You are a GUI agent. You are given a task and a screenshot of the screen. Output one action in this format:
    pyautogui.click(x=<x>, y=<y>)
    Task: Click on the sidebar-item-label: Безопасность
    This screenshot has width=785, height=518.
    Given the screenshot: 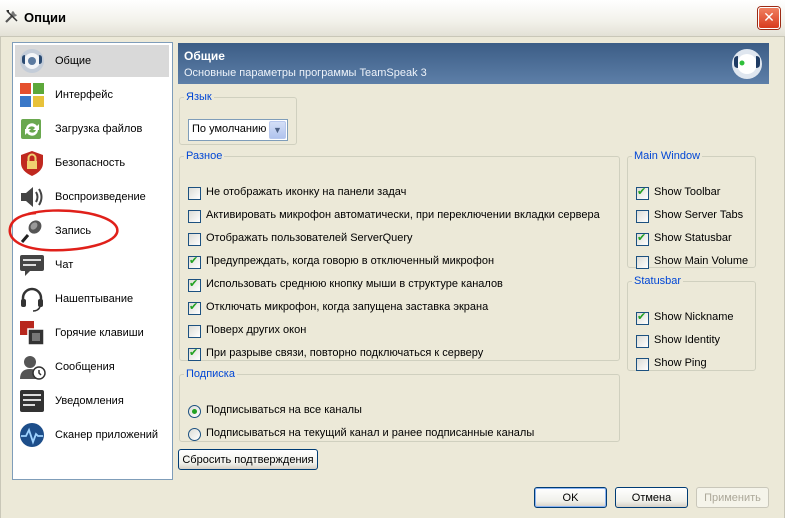 What is the action you would take?
    pyautogui.click(x=90, y=163)
    